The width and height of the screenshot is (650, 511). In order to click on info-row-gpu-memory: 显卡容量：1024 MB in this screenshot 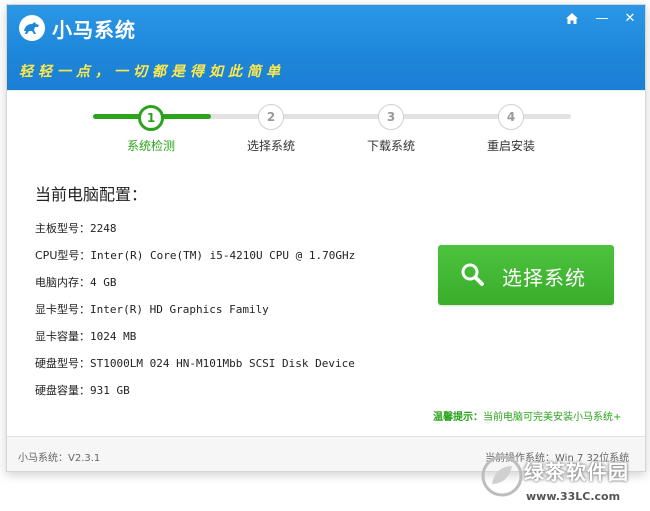, I will do `click(85, 336)`.